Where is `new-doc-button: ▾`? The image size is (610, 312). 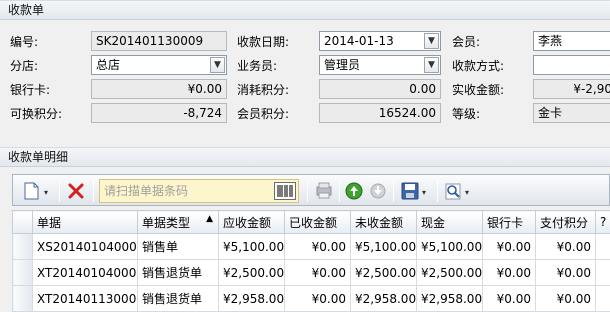
new-doc-button: ▾ is located at coordinates (38, 191).